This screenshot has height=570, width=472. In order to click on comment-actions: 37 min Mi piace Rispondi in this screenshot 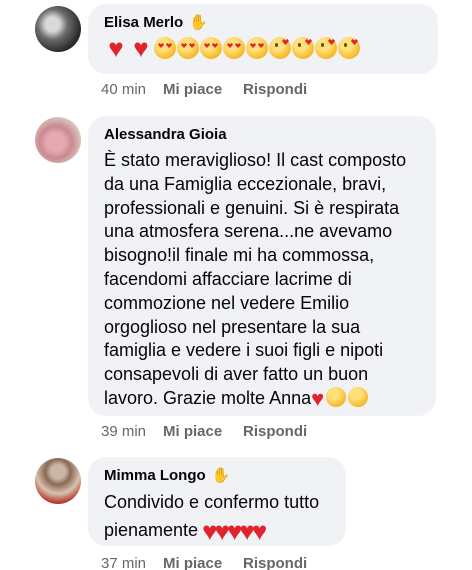, I will do `click(204, 562)`.